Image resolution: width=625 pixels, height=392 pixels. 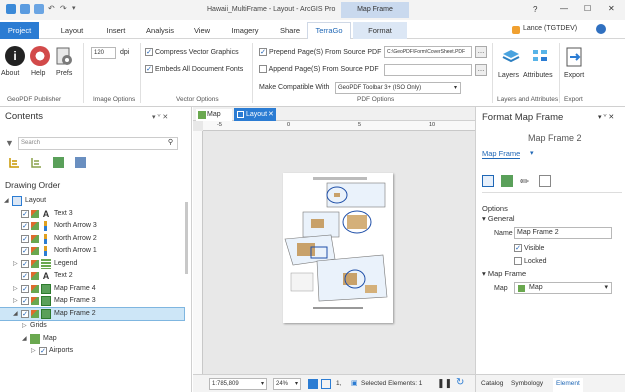 I want to click on customize-icon: ▾, so click(x=74, y=8).